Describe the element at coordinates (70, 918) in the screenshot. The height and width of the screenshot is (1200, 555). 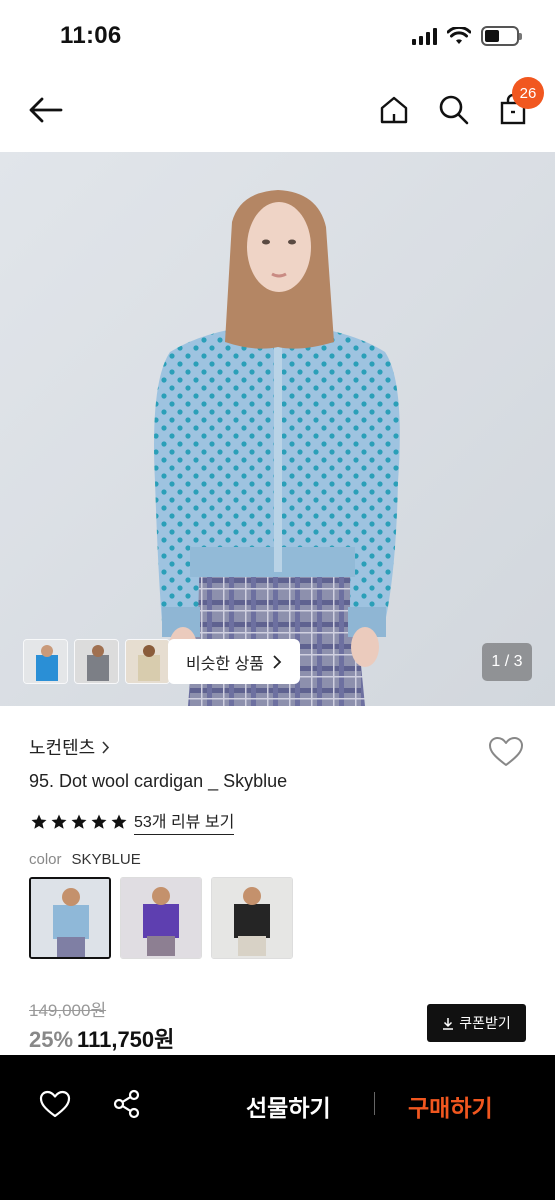
I see `color-option-skyblue` at that location.